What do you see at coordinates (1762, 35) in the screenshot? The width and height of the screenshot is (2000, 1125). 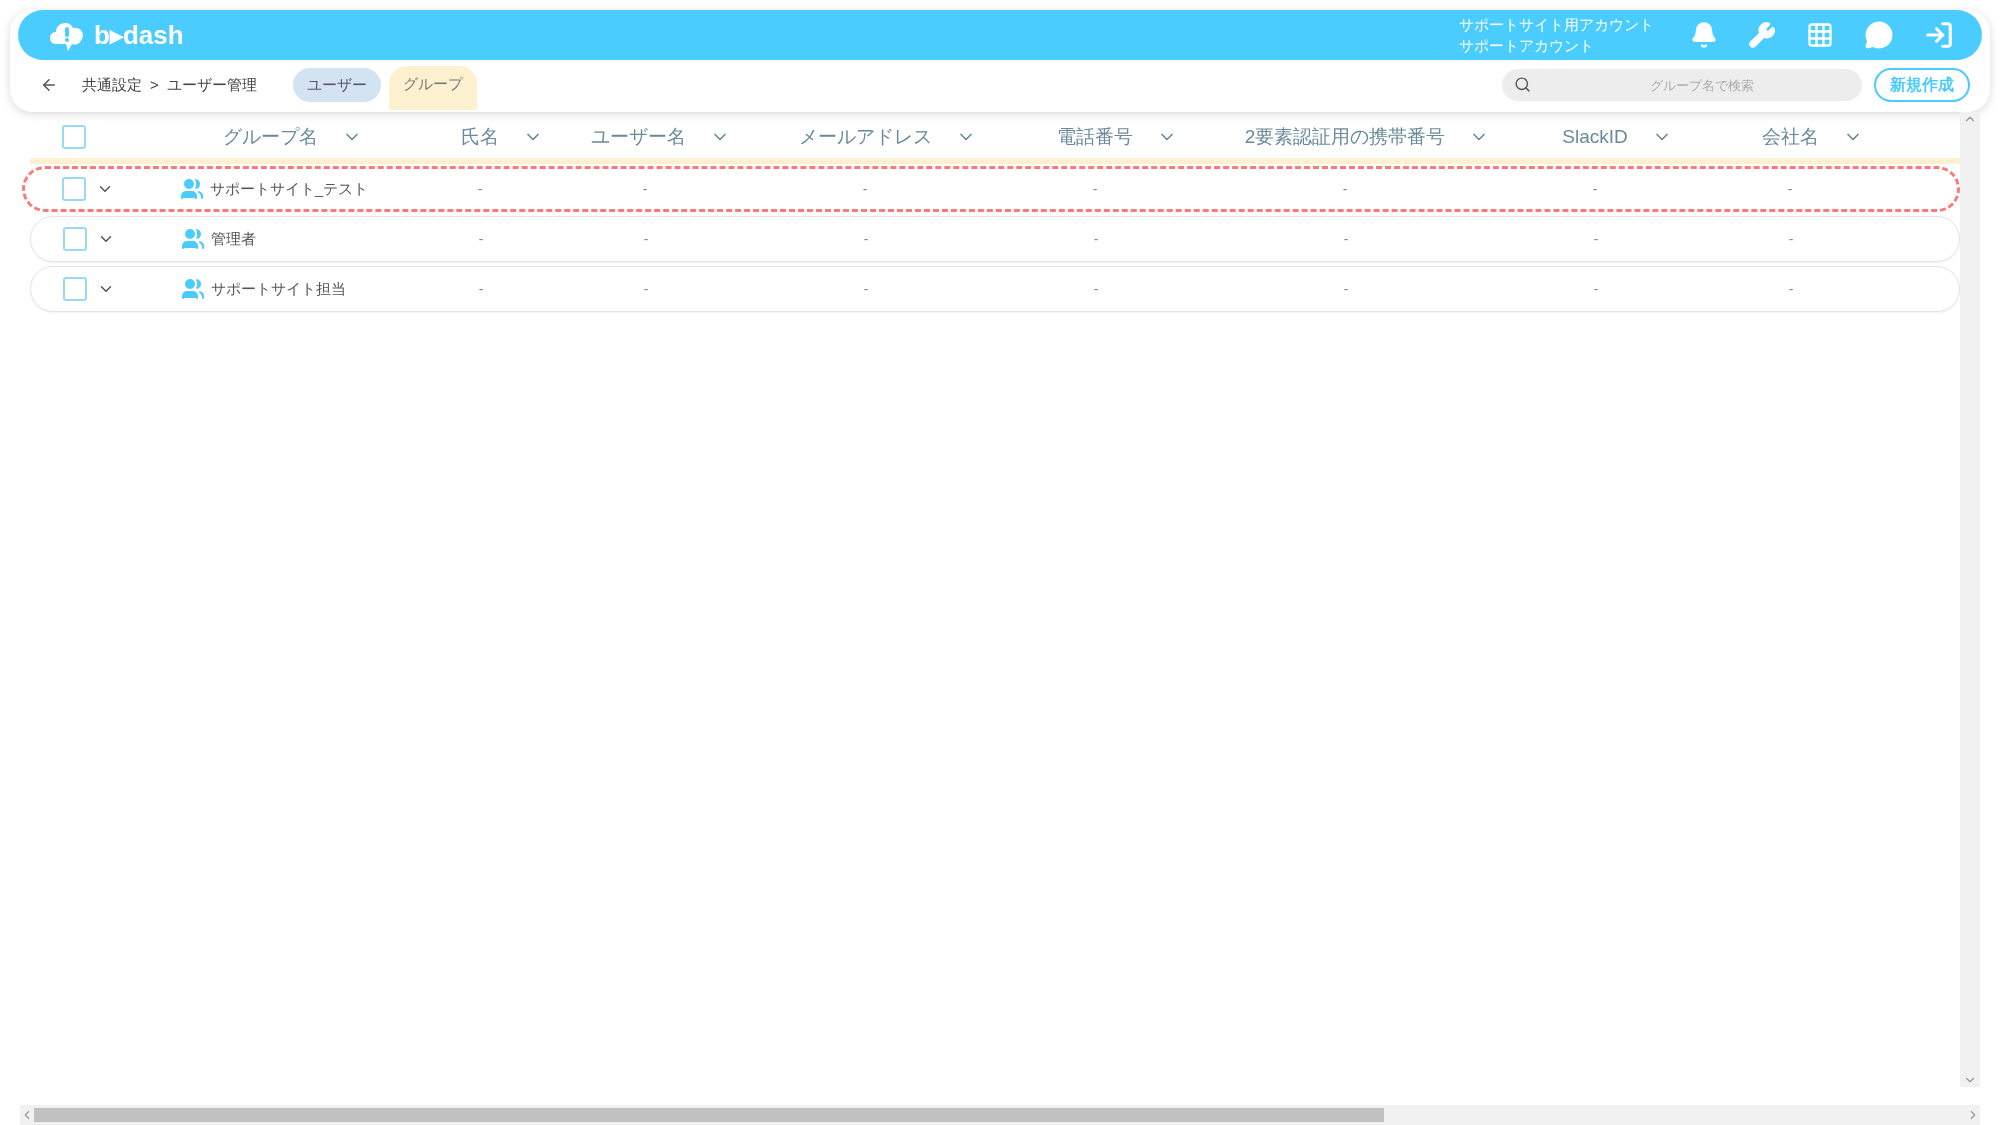 I see `wrench-icon` at bounding box center [1762, 35].